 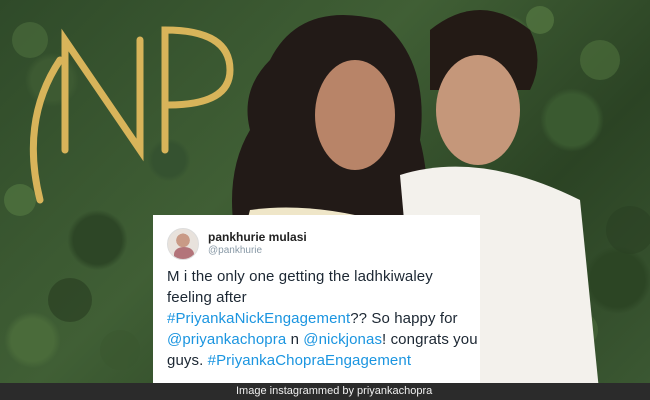 What do you see at coordinates (258, 318) in the screenshot?
I see `hashtag-link: #PriyankaNickEngagement` at bounding box center [258, 318].